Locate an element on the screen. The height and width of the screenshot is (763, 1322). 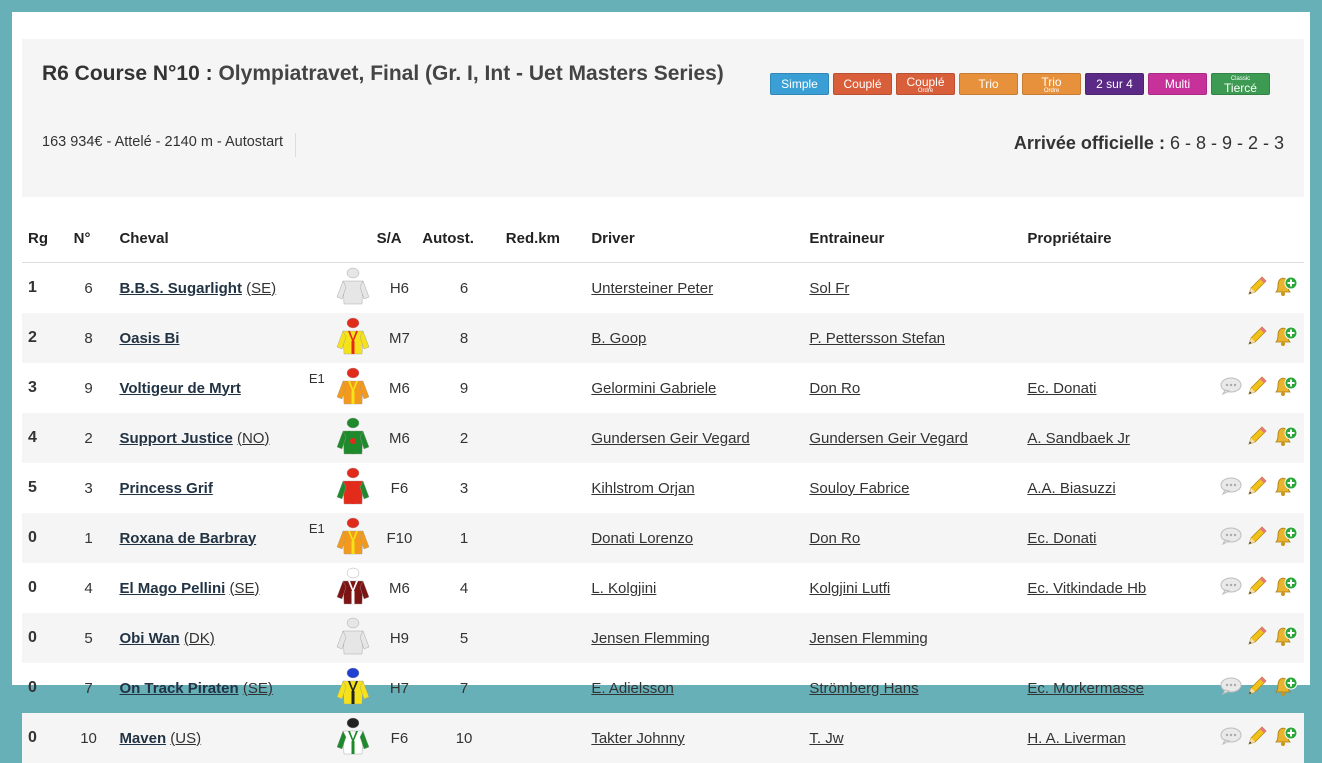
owner-link: Ec. Vitkindade Hb is located at coordinates (1086, 588).